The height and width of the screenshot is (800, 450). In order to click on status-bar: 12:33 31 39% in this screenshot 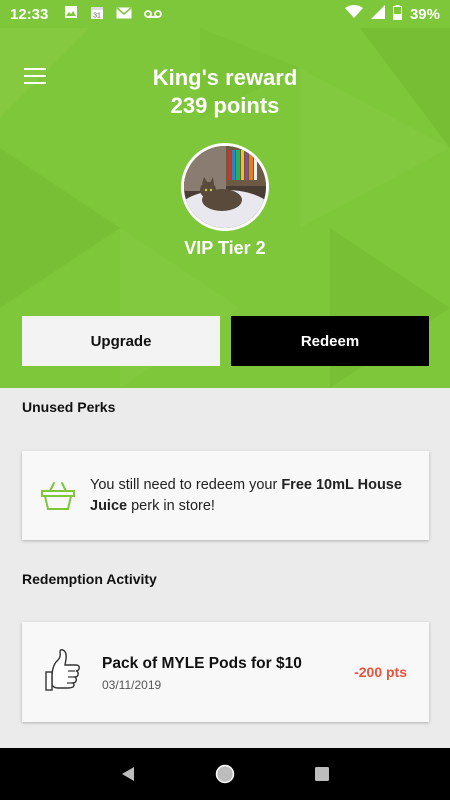, I will do `click(225, 14)`.